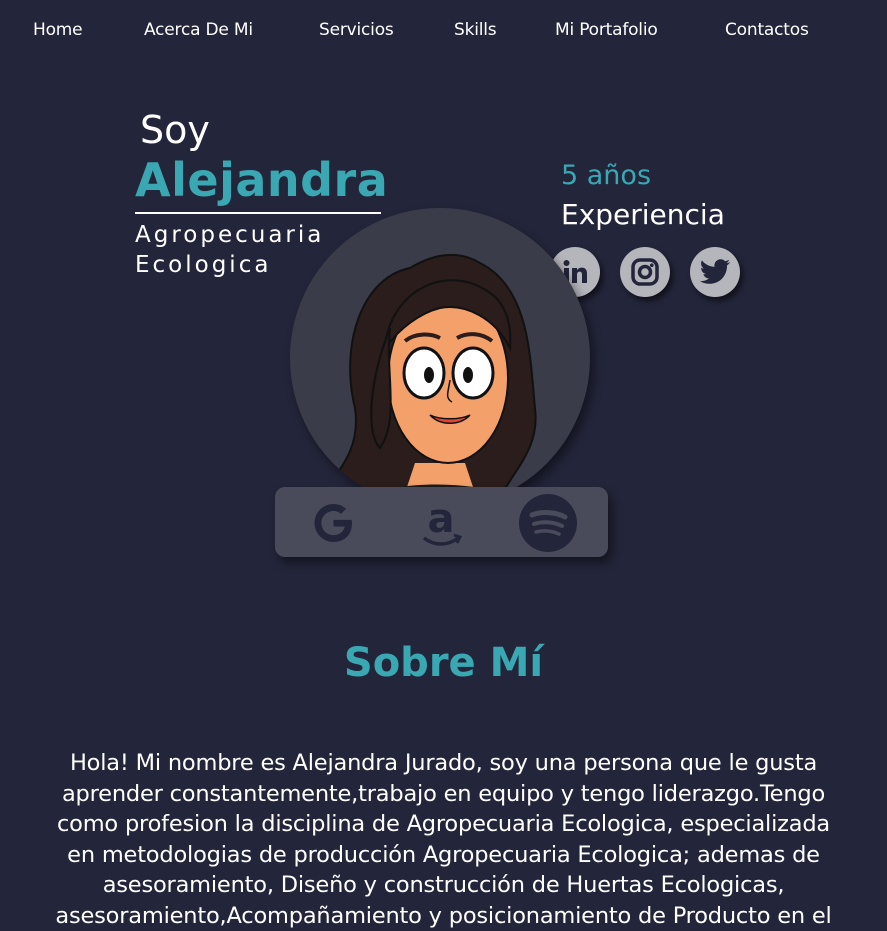  Describe the element at coordinates (475, 30) in the screenshot. I see `nav-skills: Skills` at that location.